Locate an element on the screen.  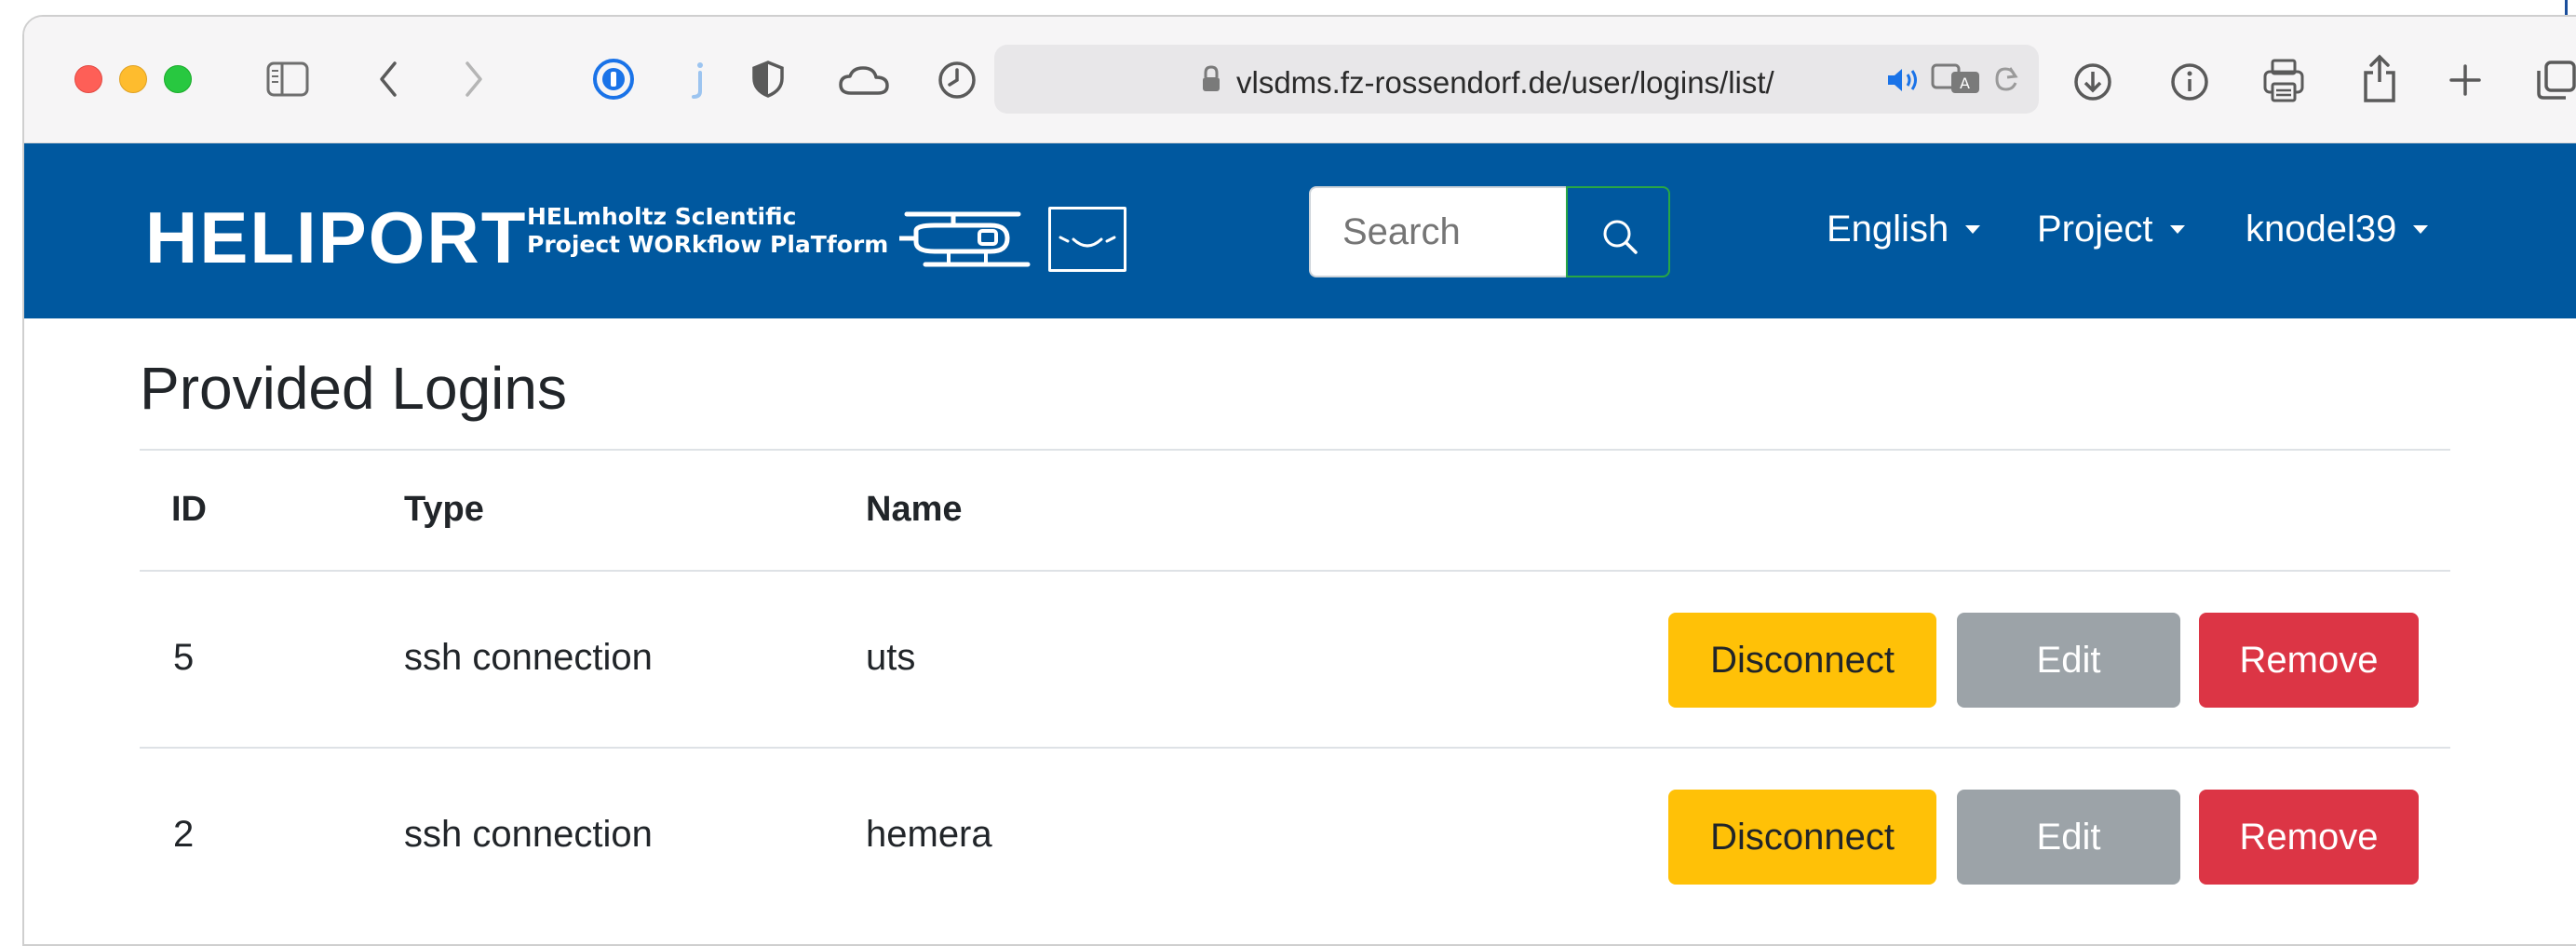
minimize-window-button is located at coordinates (133, 79).